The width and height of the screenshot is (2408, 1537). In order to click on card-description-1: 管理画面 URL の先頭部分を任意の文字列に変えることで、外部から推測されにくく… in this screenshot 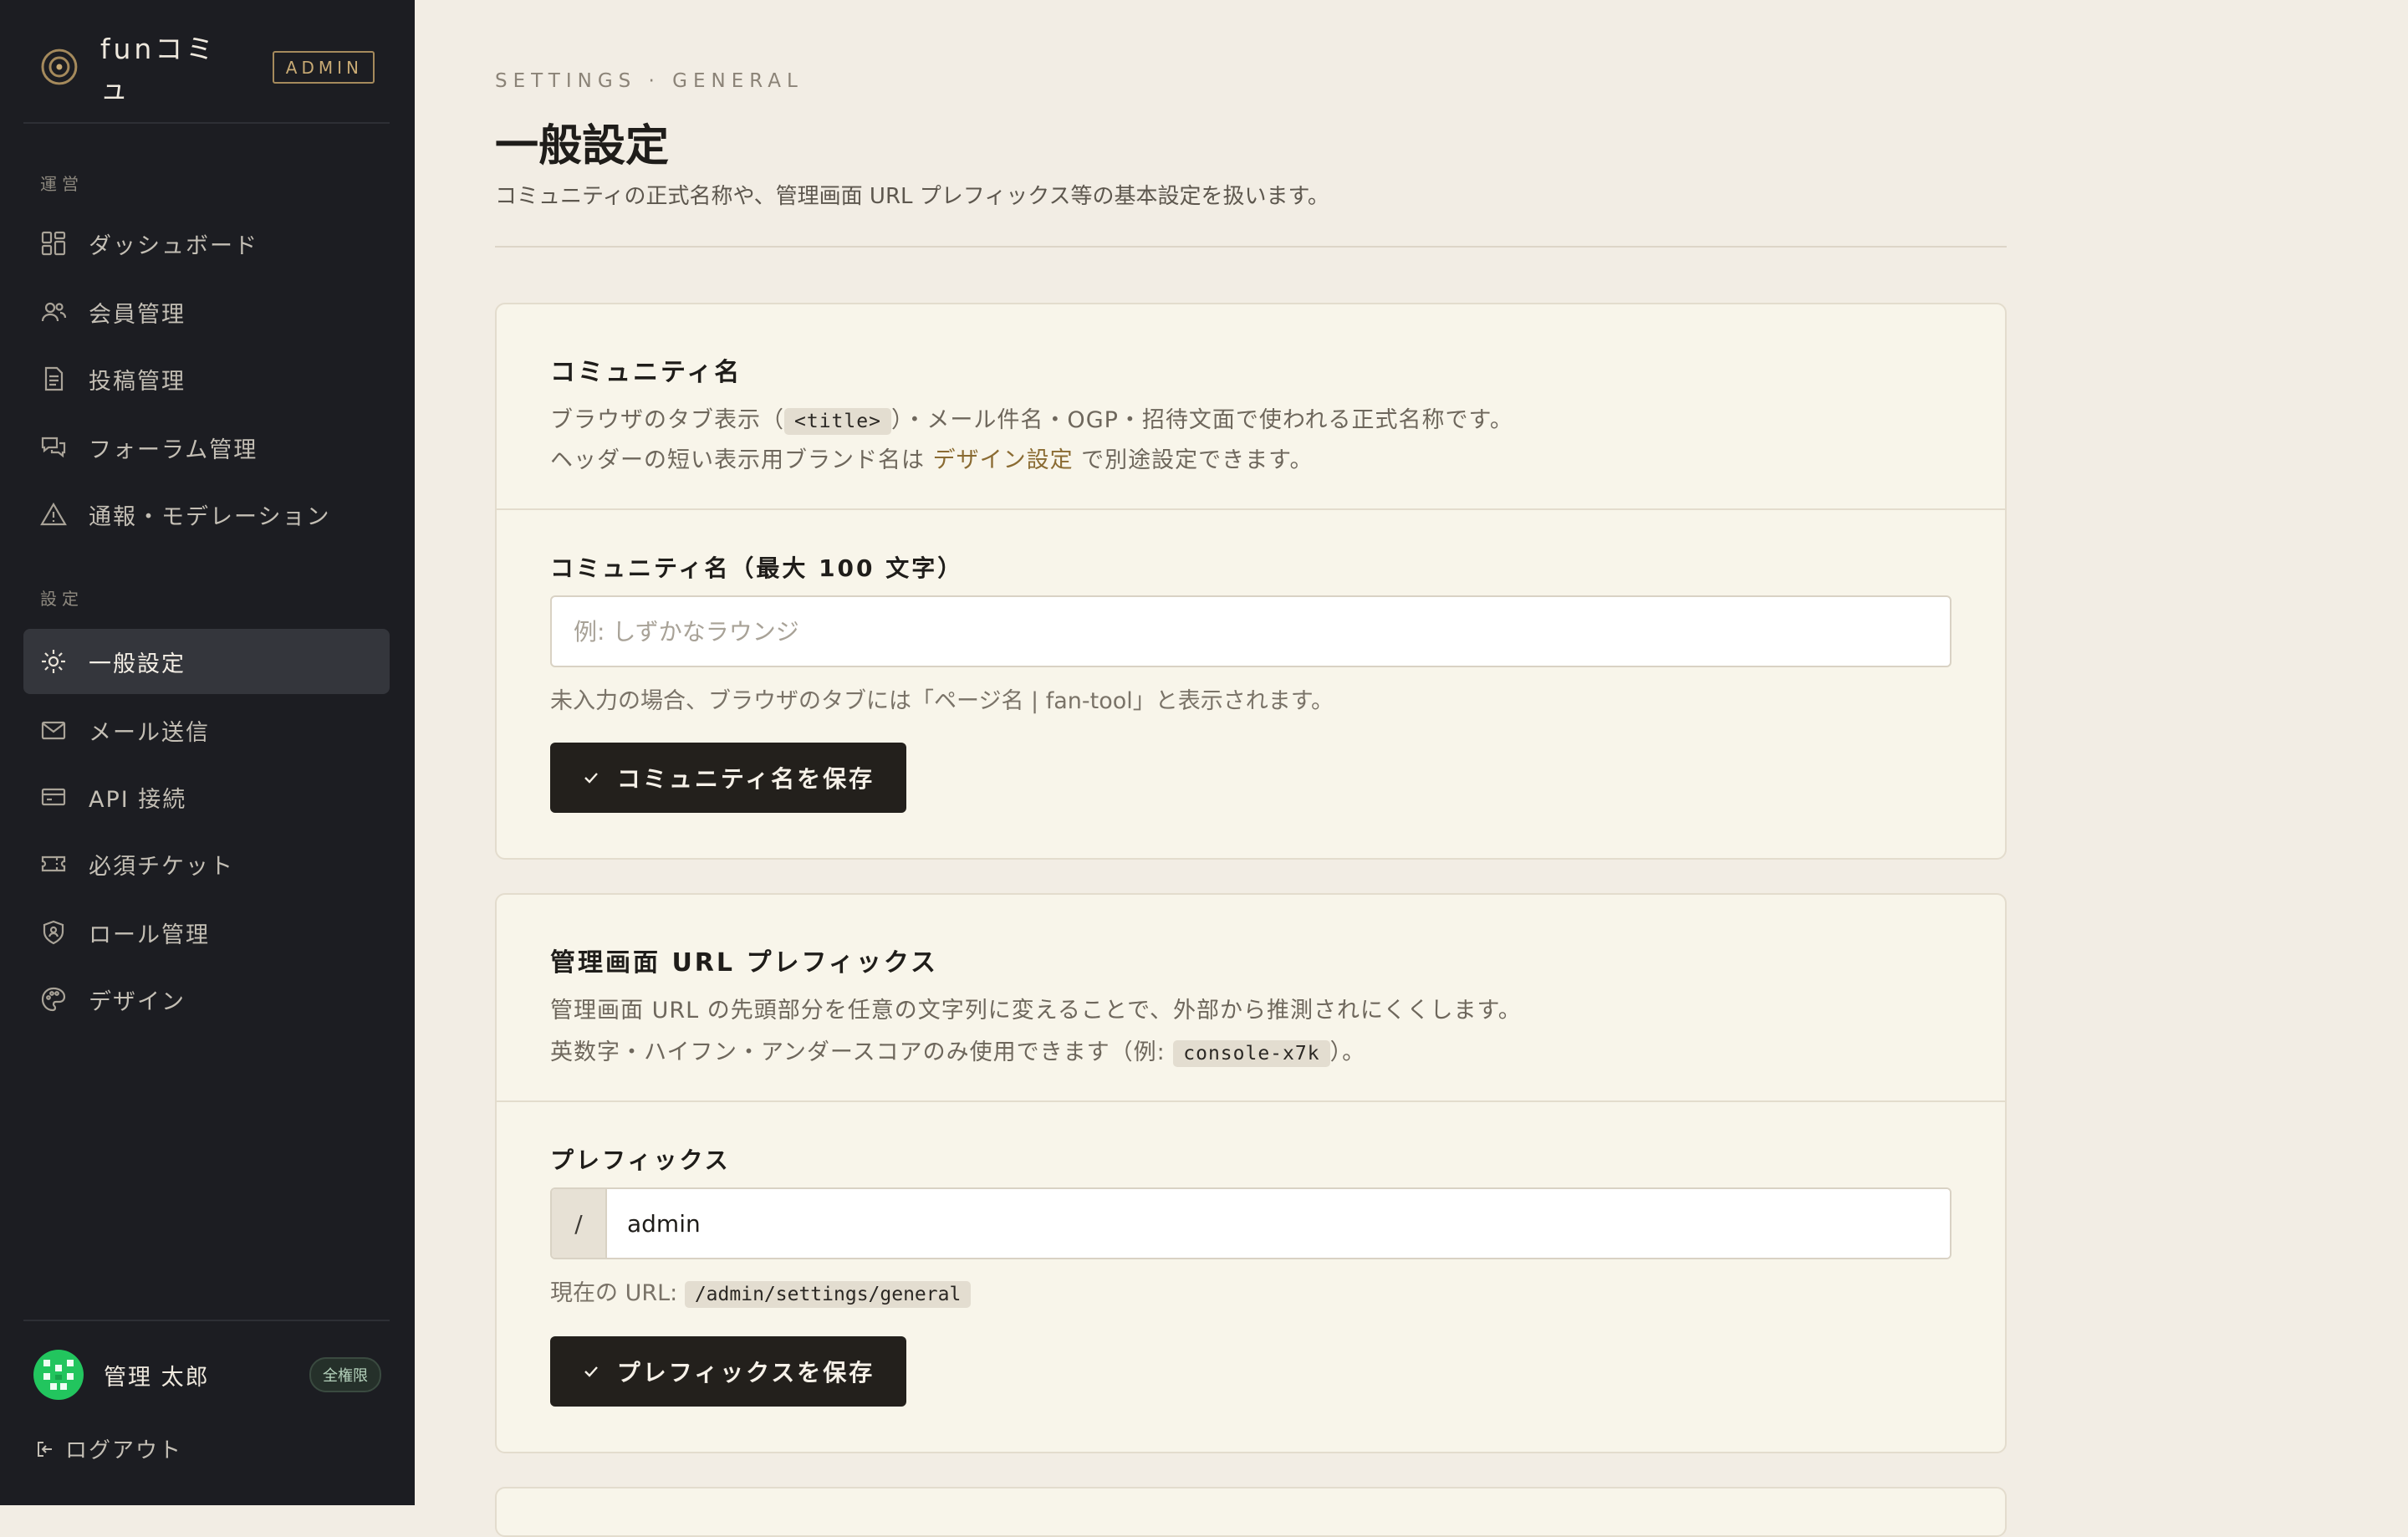, I will do `click(1036, 1011)`.